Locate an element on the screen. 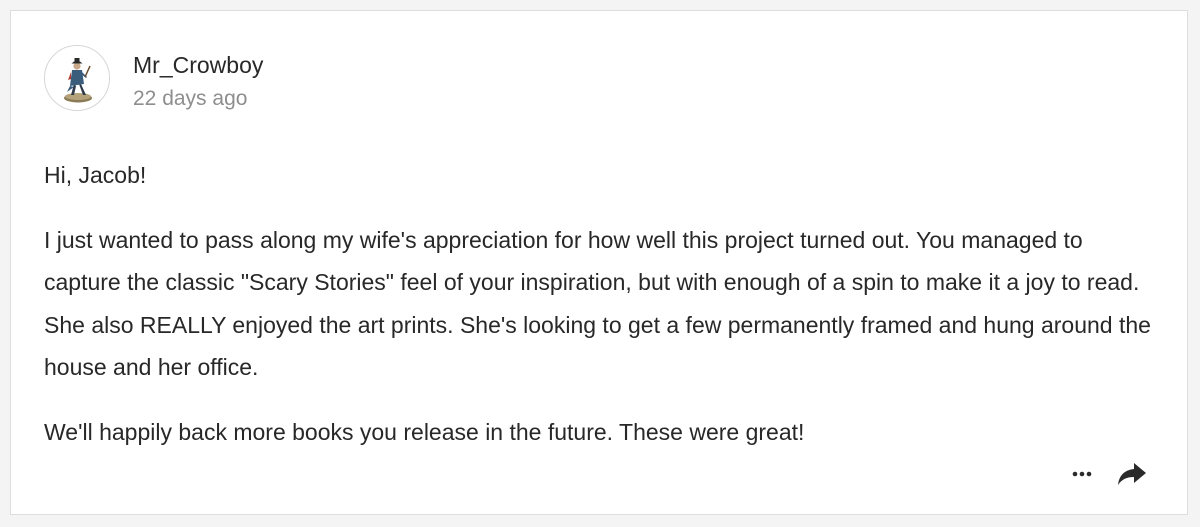 This screenshot has width=1200, height=527. more-options-button is located at coordinates (1082, 473).